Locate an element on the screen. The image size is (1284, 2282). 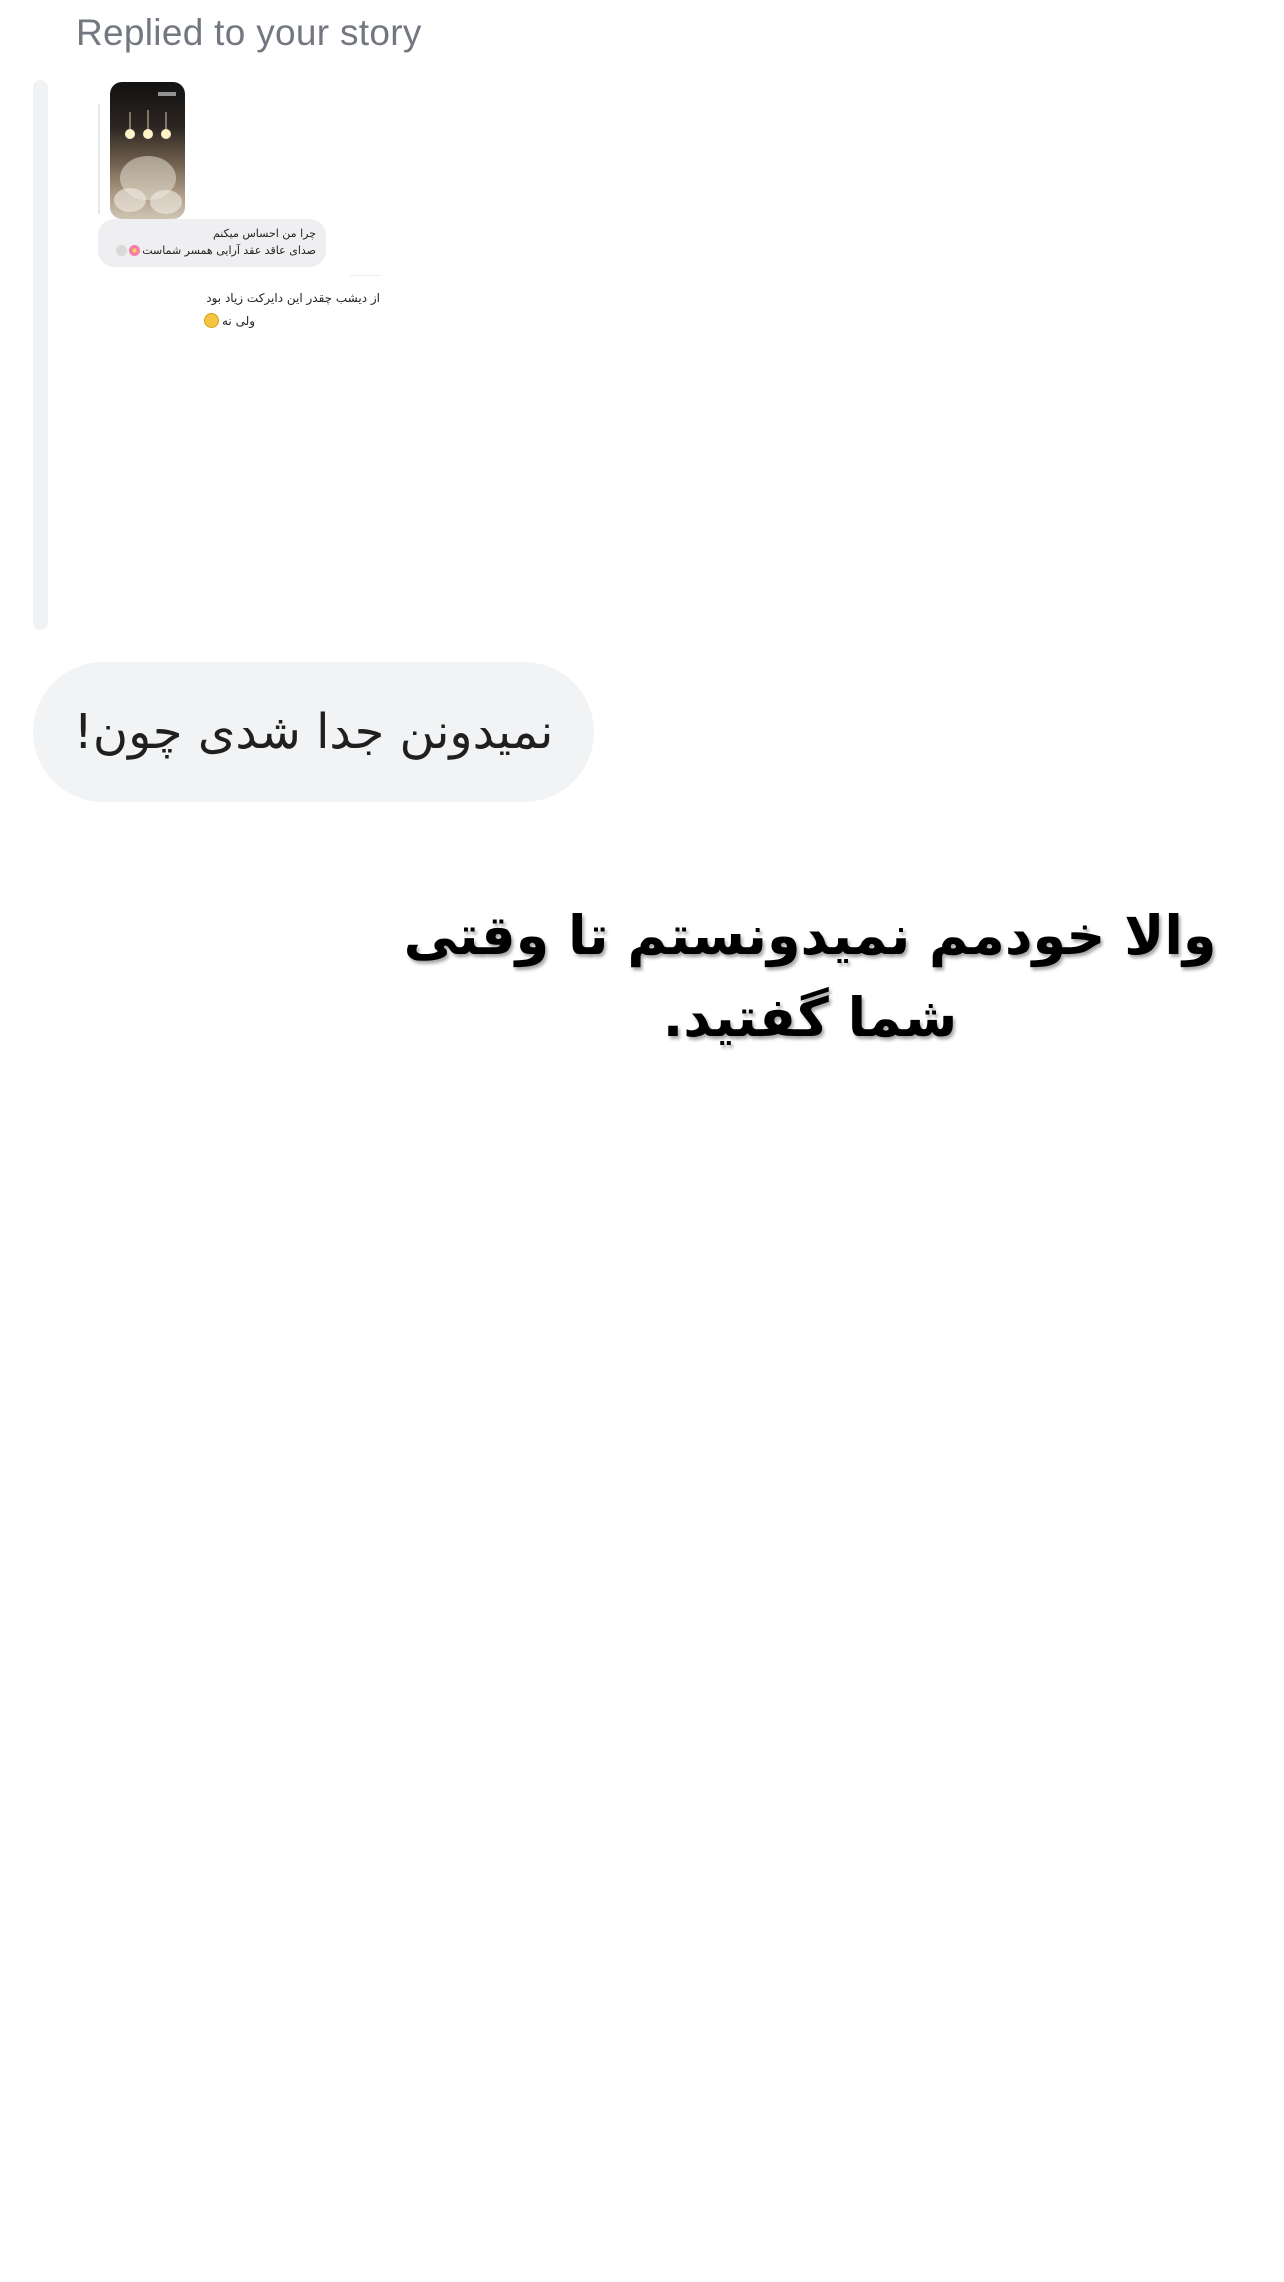
story-dm-line2: ولی نه is located at coordinates (239, 320).